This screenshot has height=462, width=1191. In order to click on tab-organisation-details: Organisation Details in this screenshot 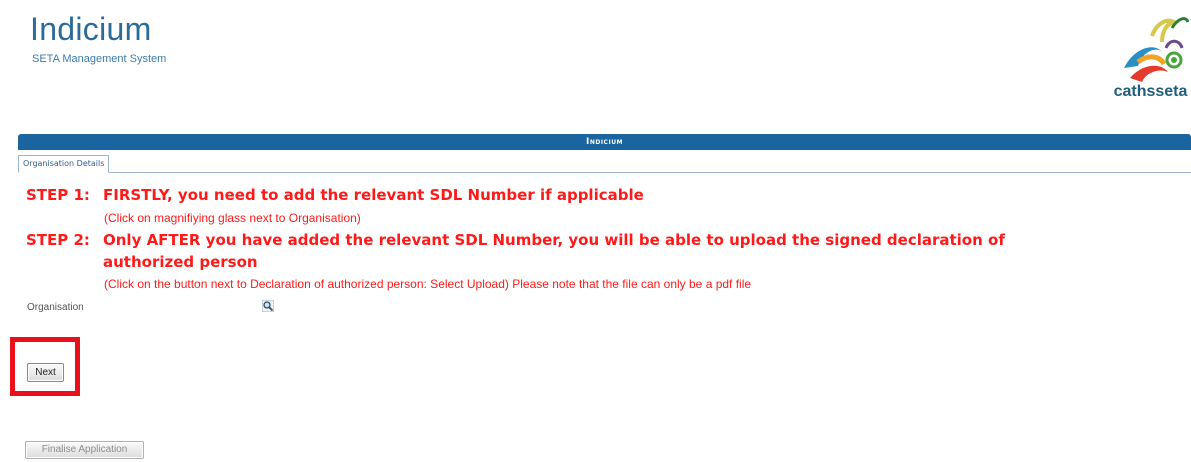, I will do `click(64, 164)`.